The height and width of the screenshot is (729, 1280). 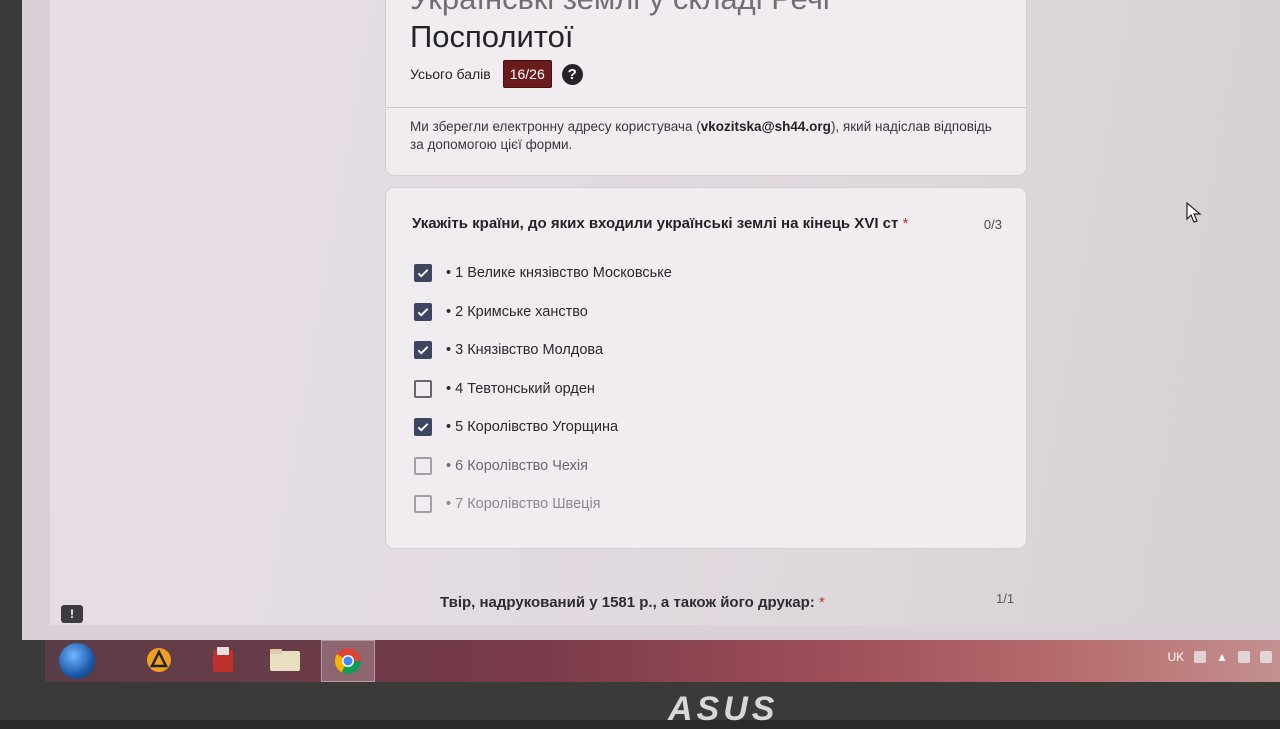 What do you see at coordinates (723, 709) in the screenshot?
I see `asus-logo: ASUS` at bounding box center [723, 709].